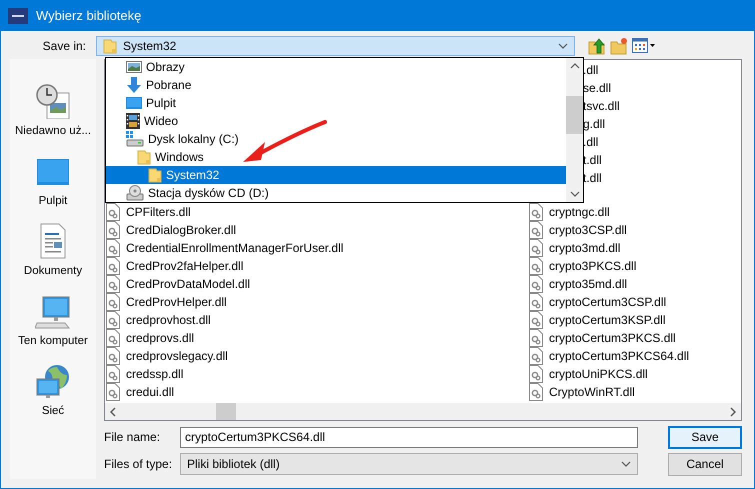 Image resolution: width=755 pixels, height=489 pixels. Describe the element at coordinates (336, 67) in the screenshot. I see `menu-item: Obrazy` at that location.